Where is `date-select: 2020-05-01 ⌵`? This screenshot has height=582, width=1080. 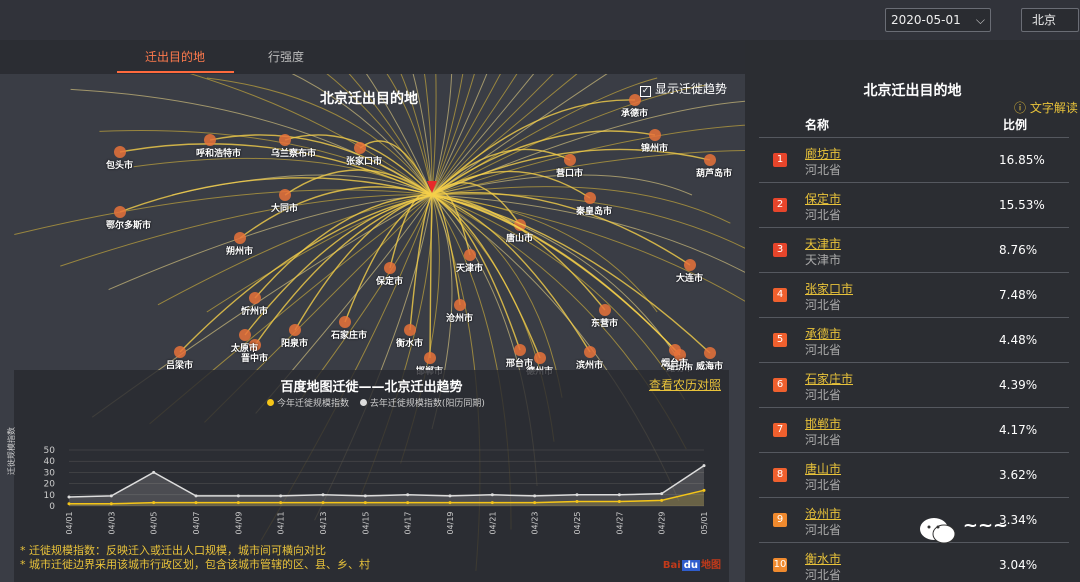 date-select: 2020-05-01 ⌵ is located at coordinates (938, 20).